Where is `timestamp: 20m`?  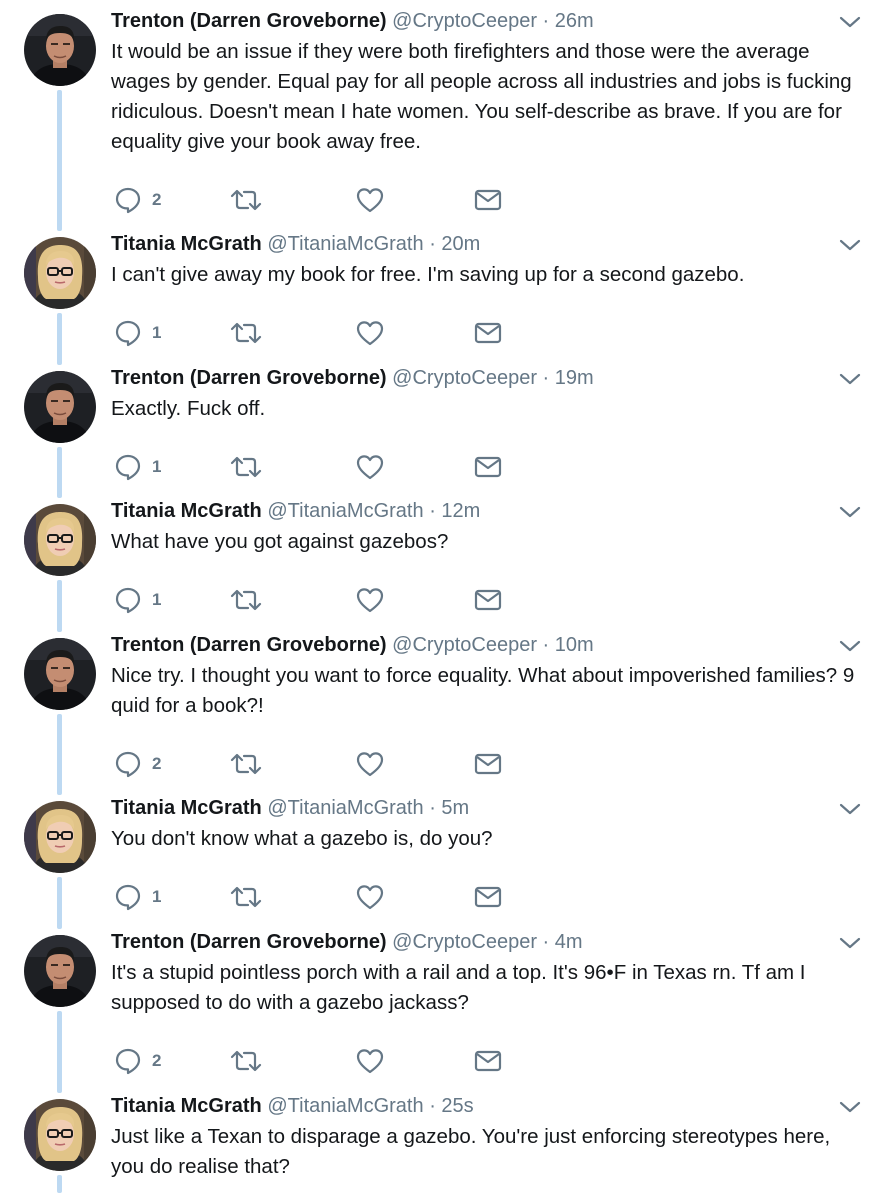
timestamp: 20m is located at coordinates (460, 244).